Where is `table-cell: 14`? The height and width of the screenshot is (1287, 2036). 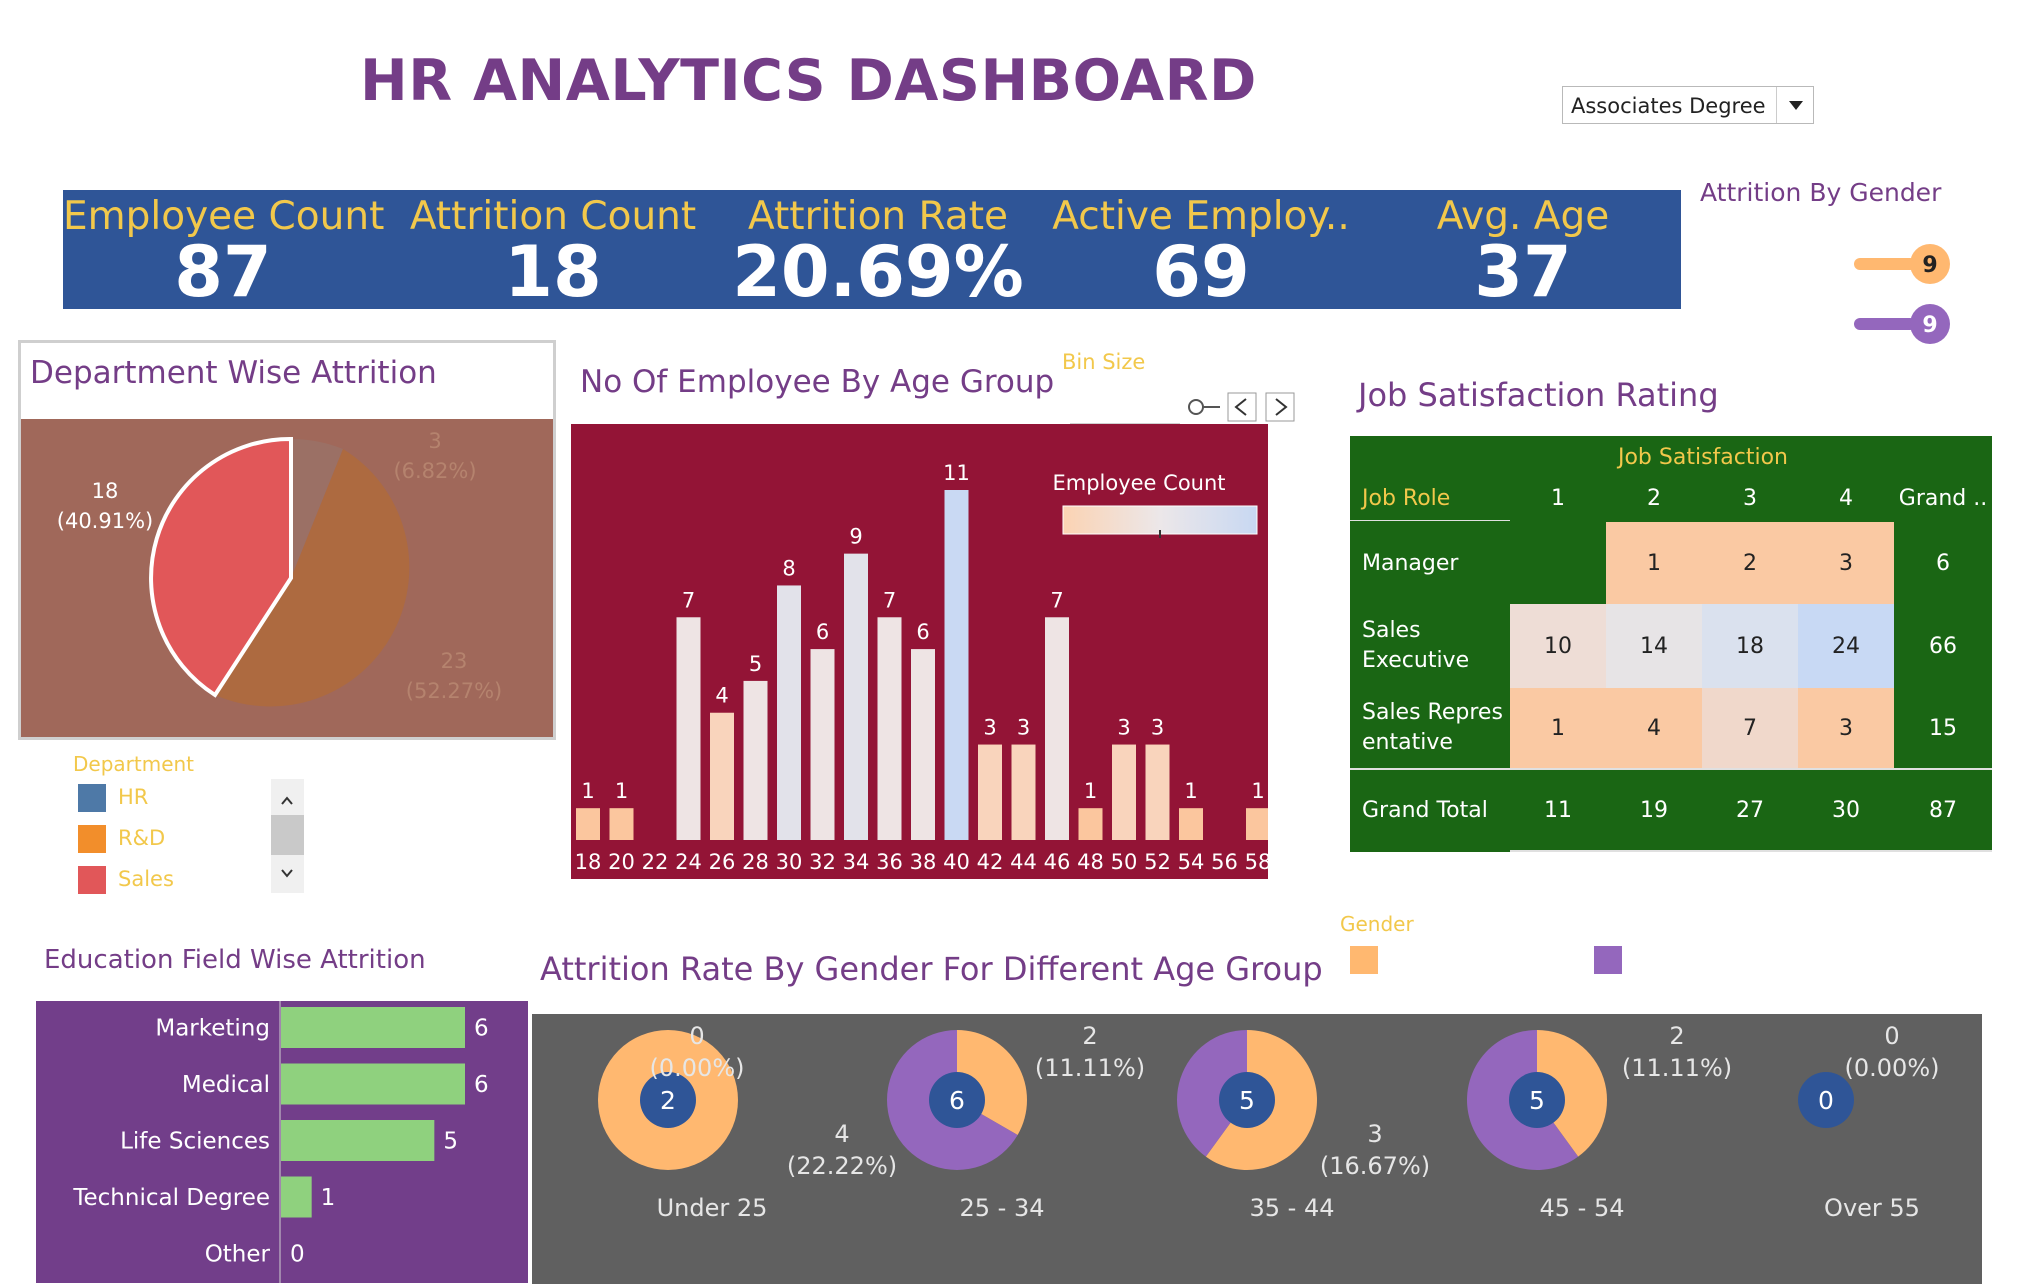 table-cell: 14 is located at coordinates (1654, 646).